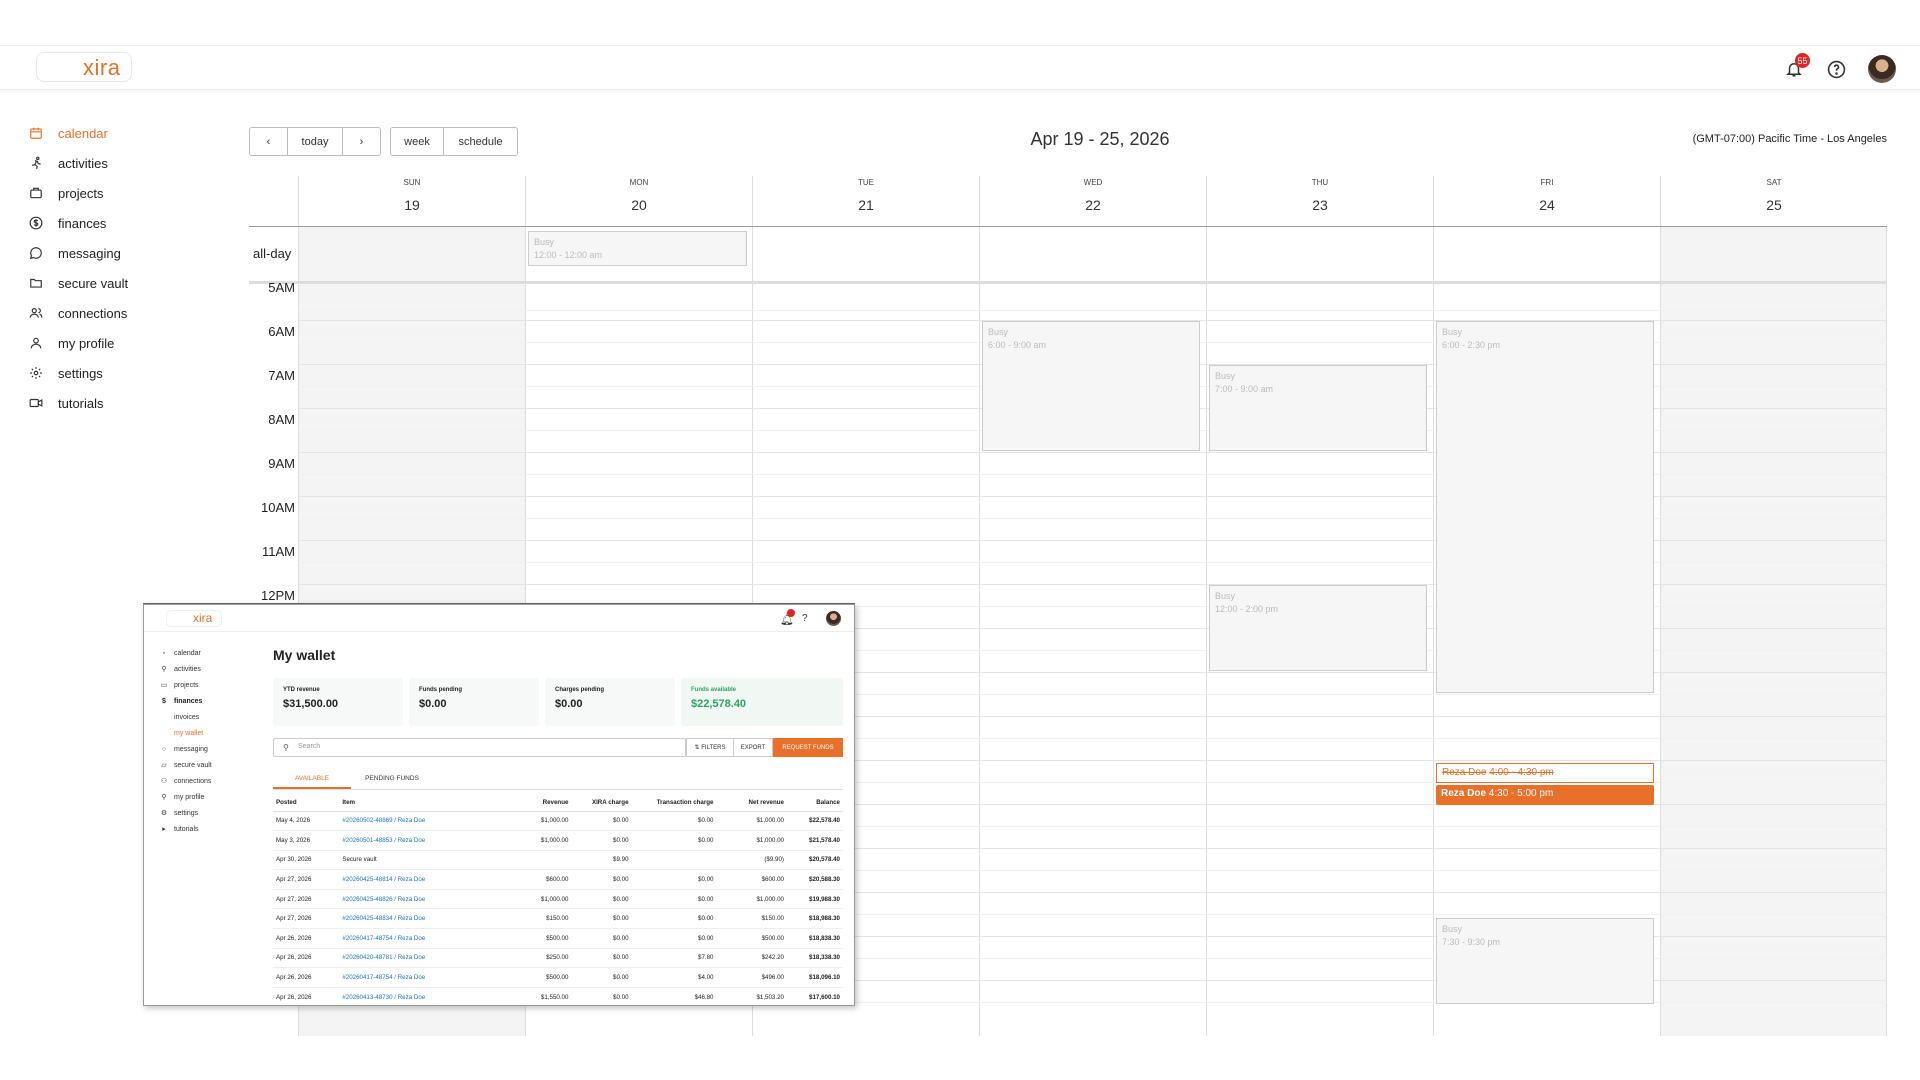 This screenshot has width=1920, height=1080. I want to click on schedule-view-button: schedule, so click(480, 141).